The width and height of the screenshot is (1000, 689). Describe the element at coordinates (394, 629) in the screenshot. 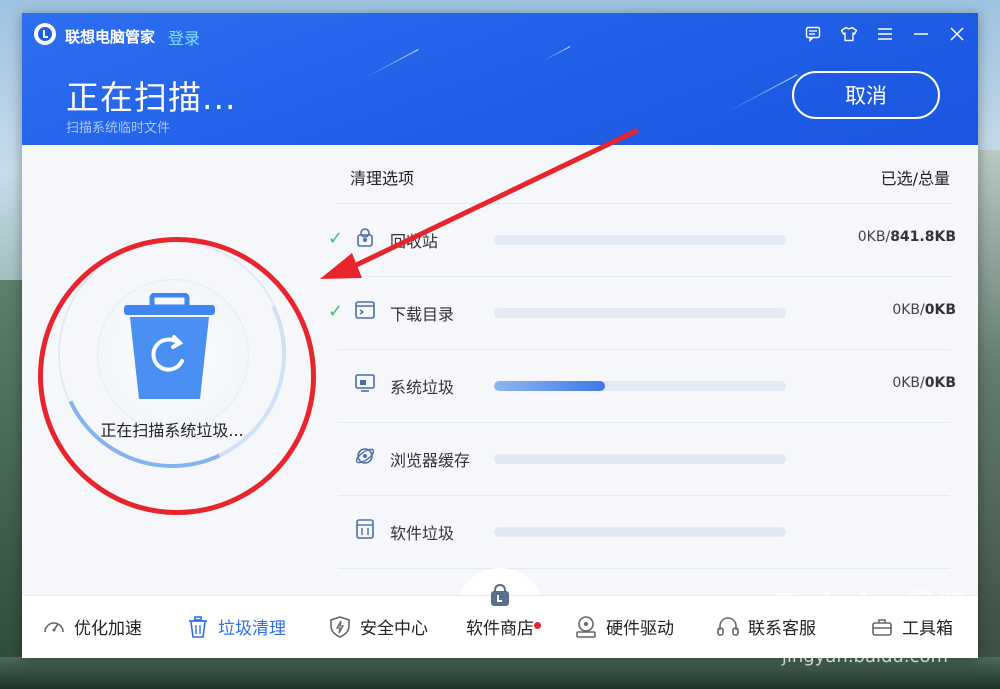

I see `nav-label: 安全中心` at that location.